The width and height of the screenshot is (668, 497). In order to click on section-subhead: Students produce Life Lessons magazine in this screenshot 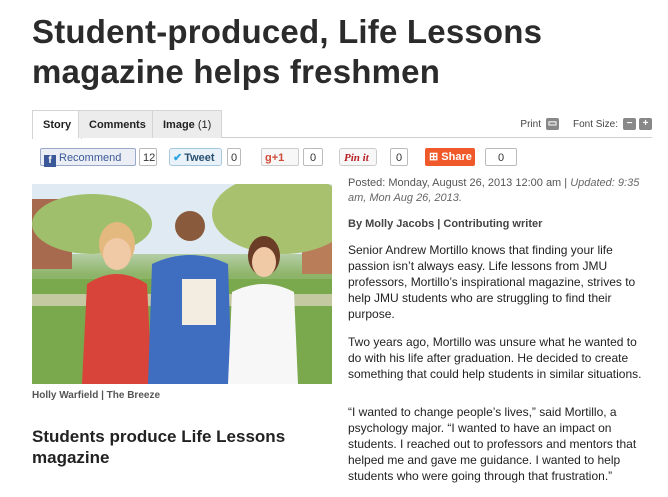, I will do `click(159, 447)`.